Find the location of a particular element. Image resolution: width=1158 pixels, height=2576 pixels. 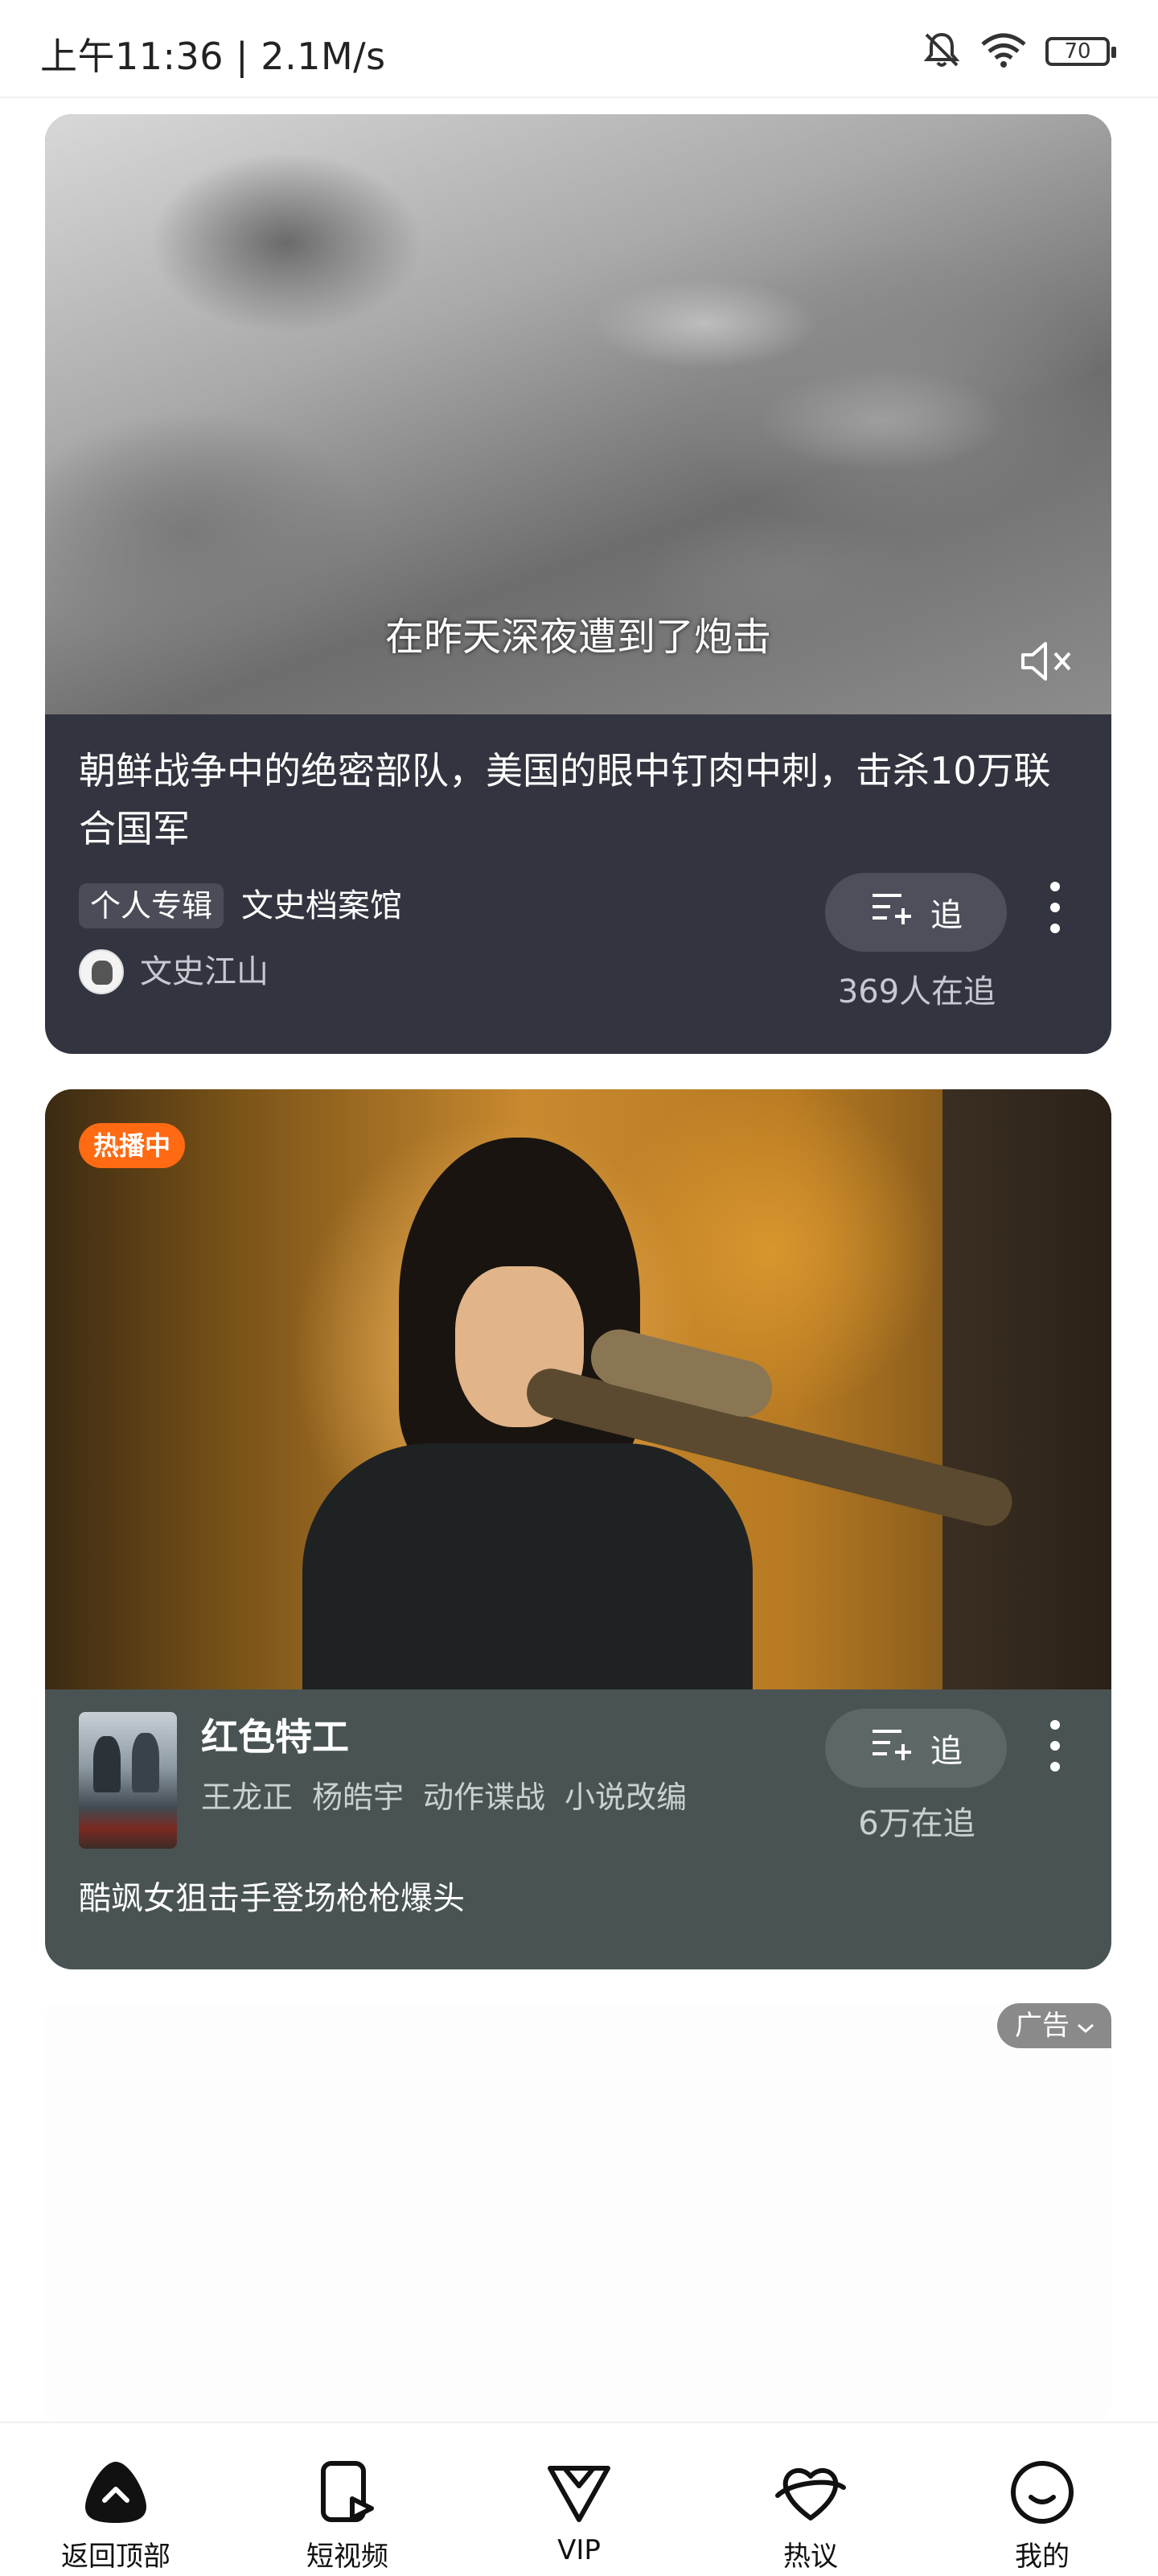

follow-count: 369人在追 is located at coordinates (916, 991).